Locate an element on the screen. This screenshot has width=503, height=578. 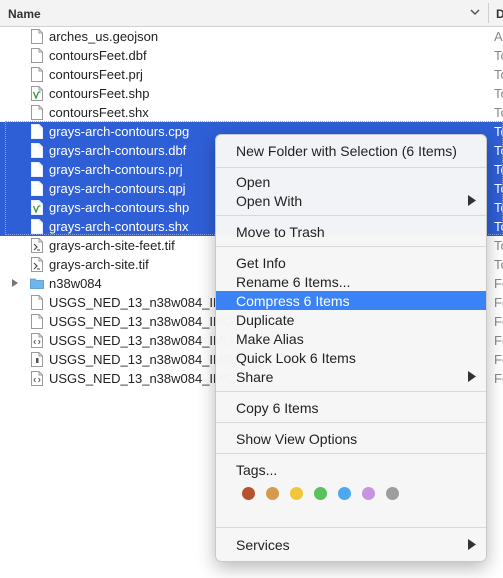
chevron-down-icon is located at coordinates (475, 12).